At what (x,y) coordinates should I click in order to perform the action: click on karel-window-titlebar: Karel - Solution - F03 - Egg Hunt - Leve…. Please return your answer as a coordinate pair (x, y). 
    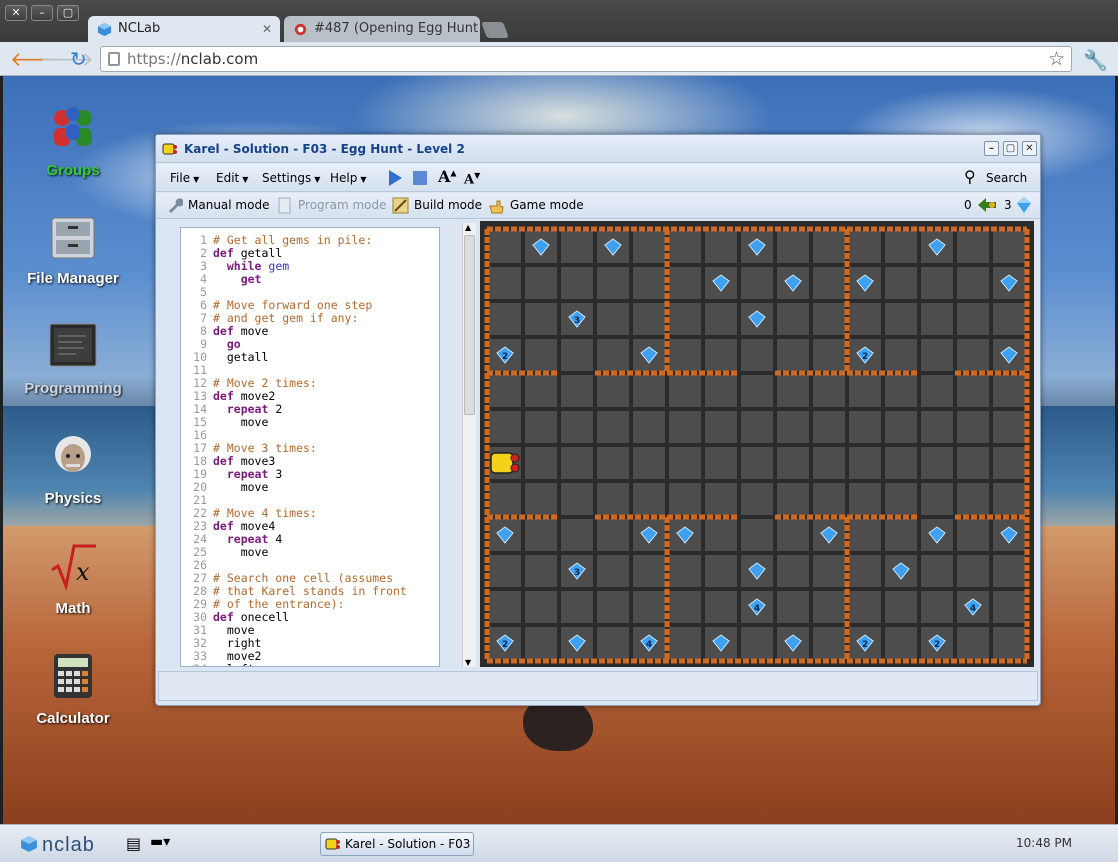
    Looking at the image, I should click on (598, 149).